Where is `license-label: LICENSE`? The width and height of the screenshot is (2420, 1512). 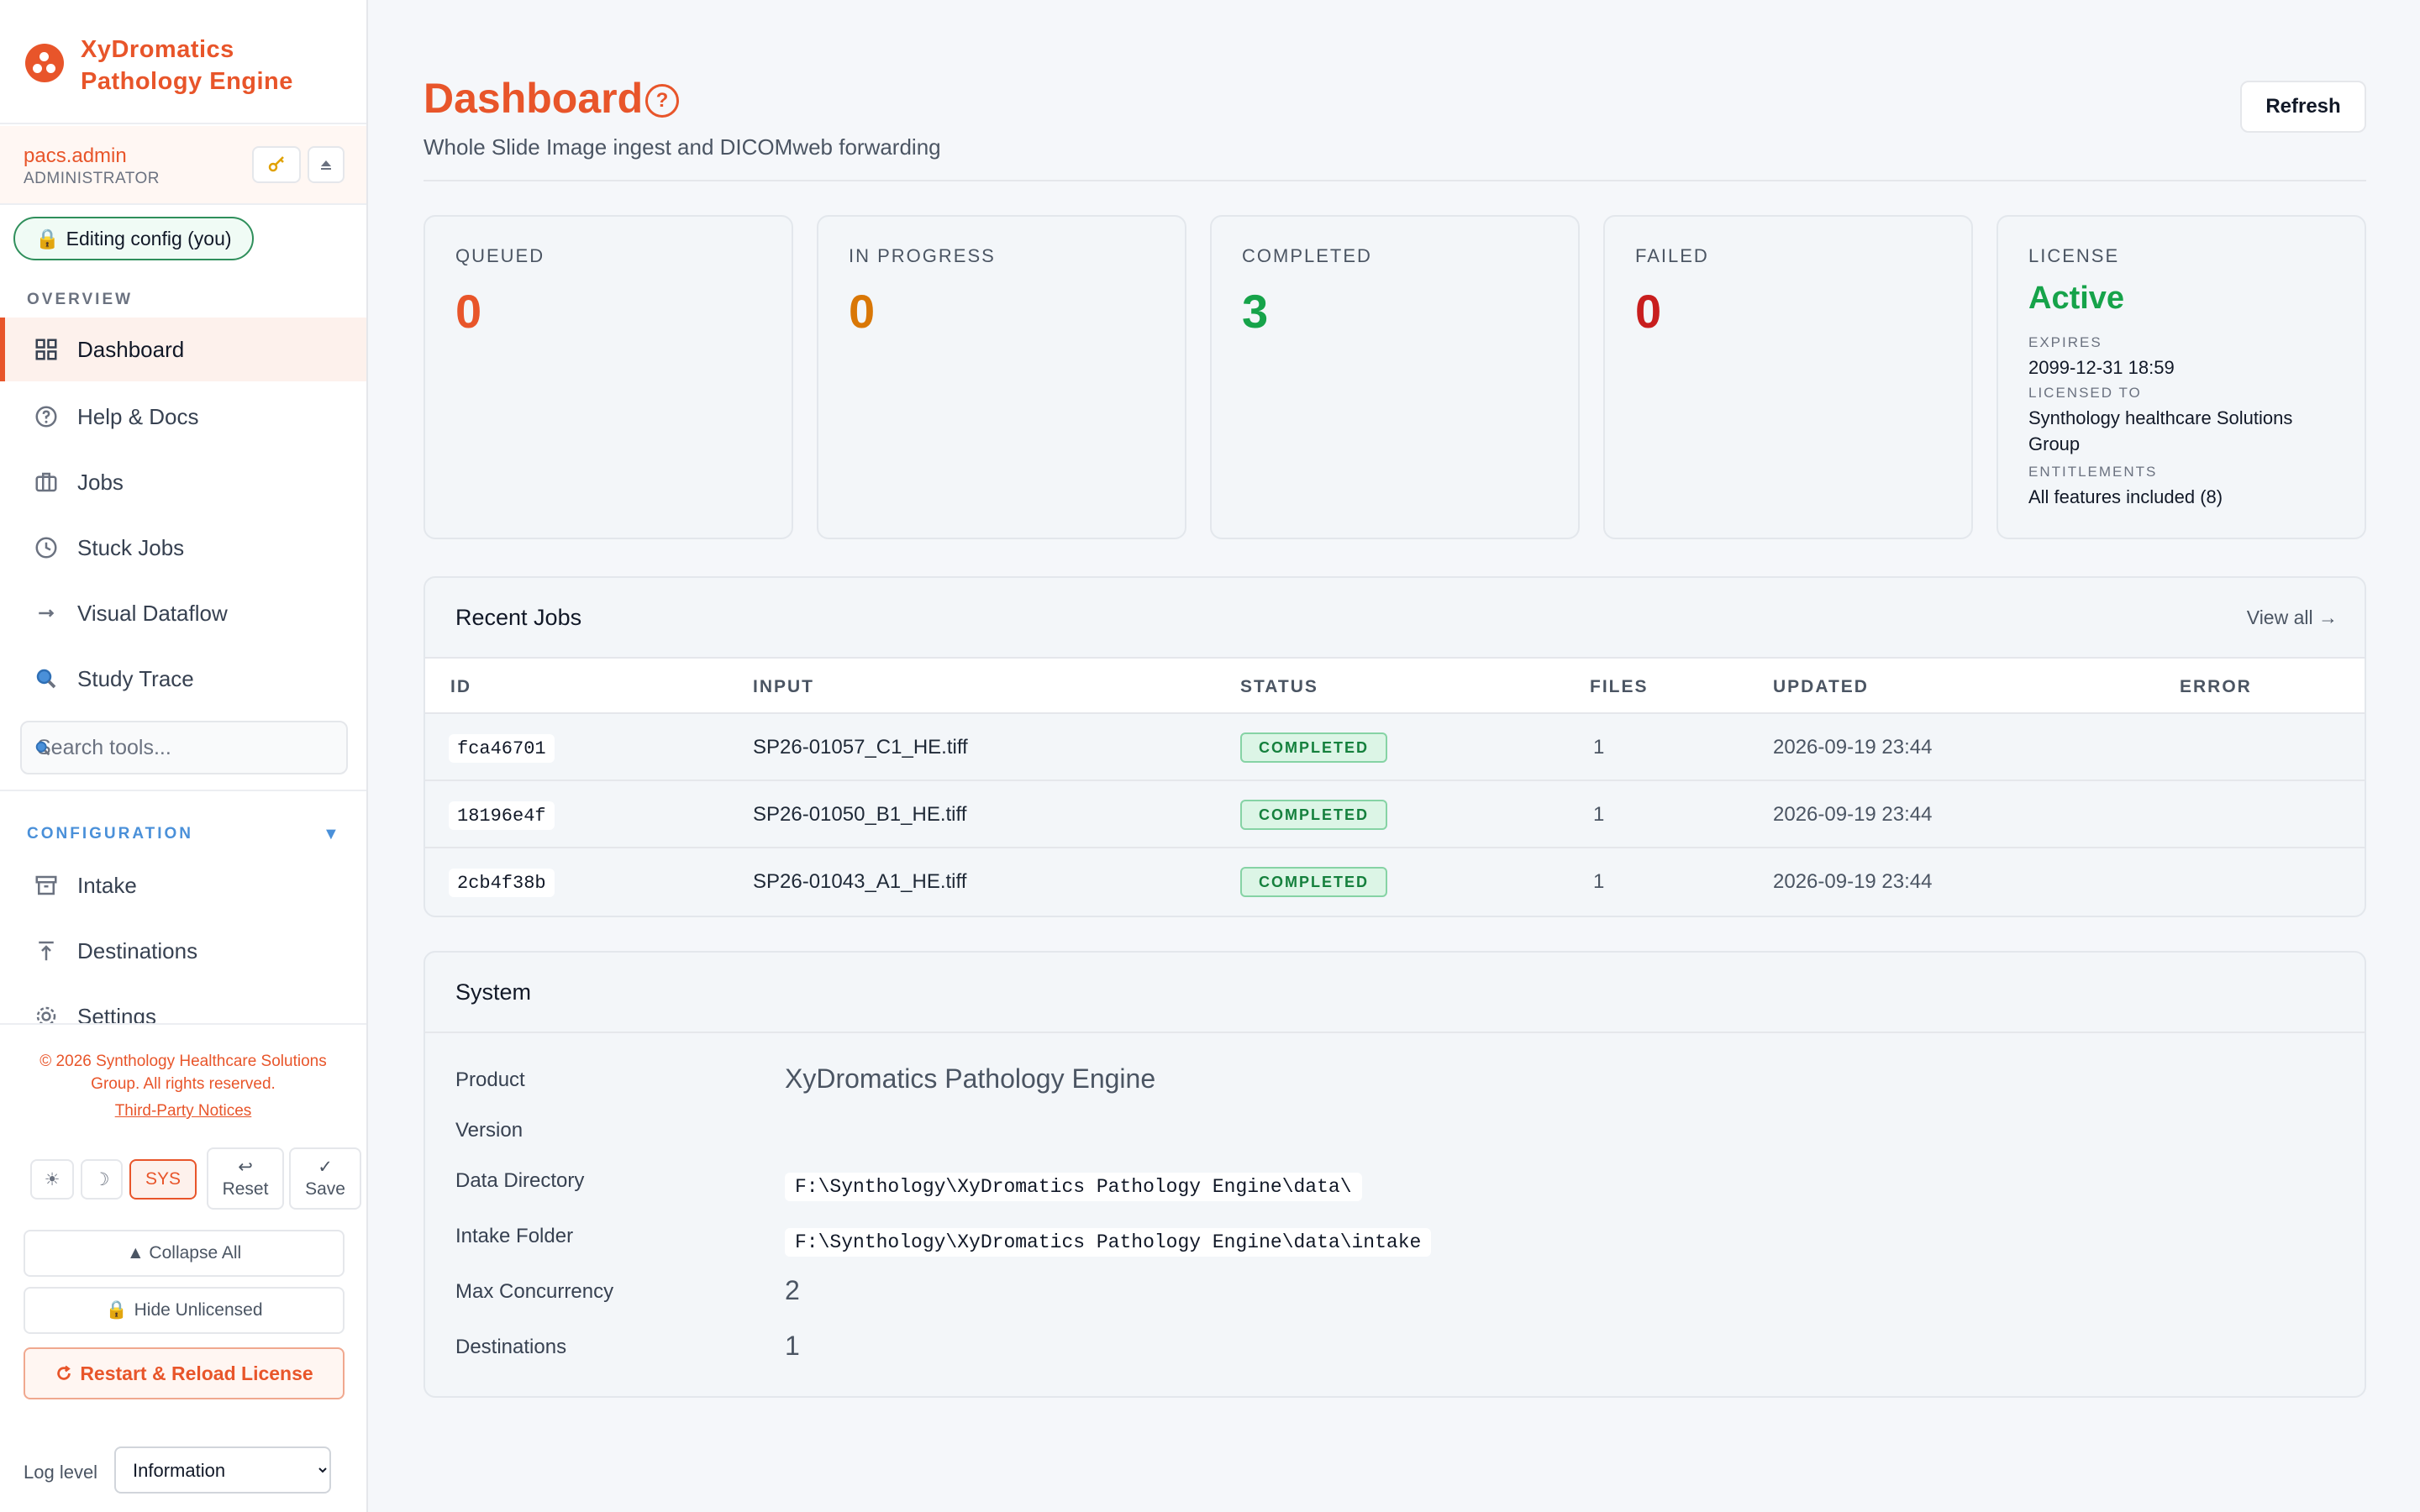 license-label: LICENSE is located at coordinates (2074, 255).